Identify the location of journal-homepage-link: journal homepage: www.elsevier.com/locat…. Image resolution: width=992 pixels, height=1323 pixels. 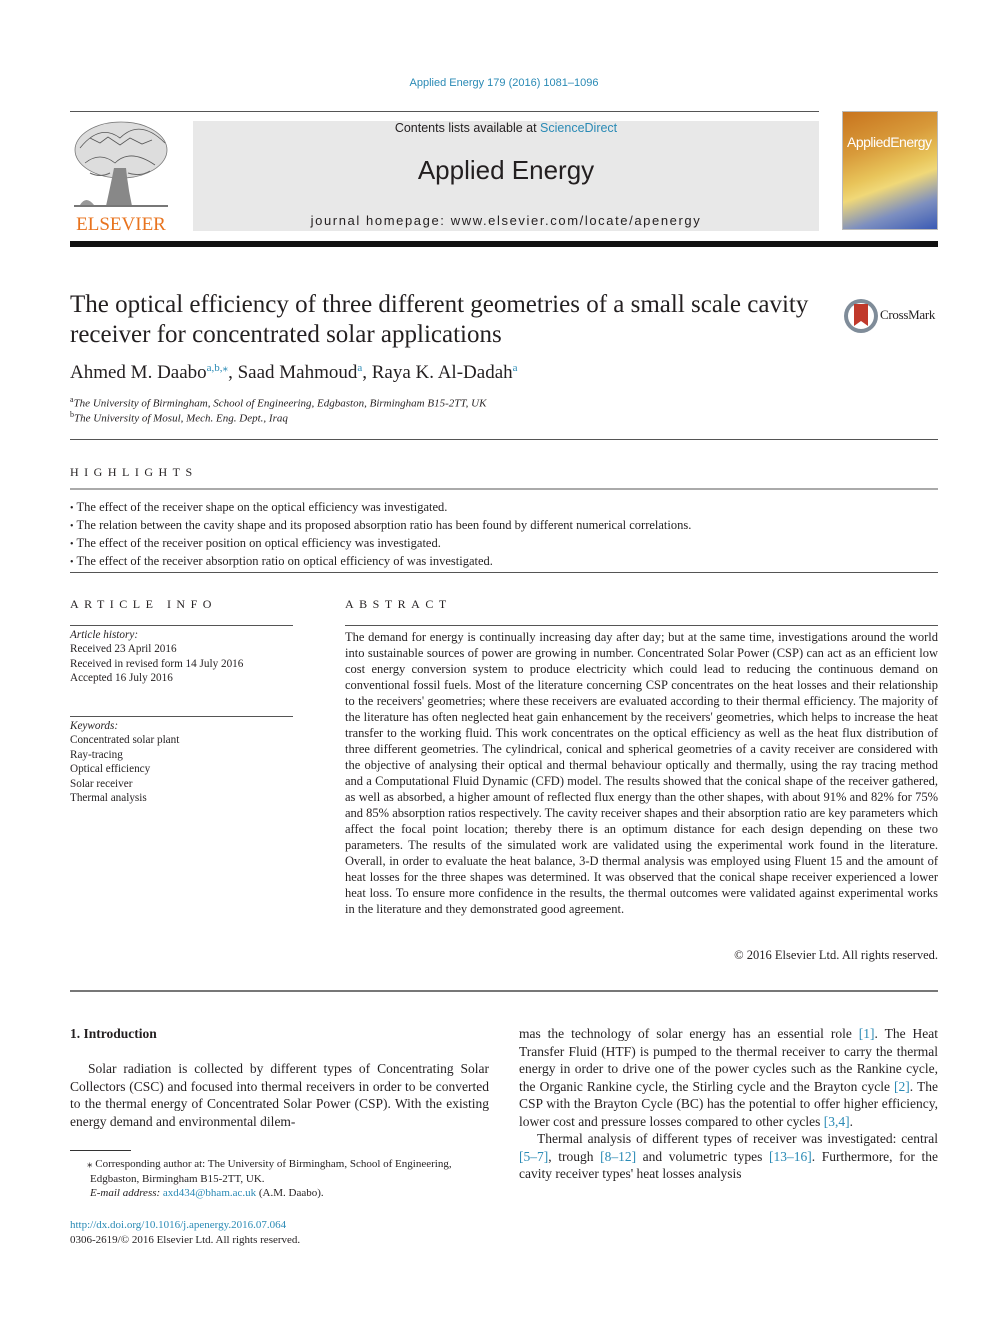
(506, 220).